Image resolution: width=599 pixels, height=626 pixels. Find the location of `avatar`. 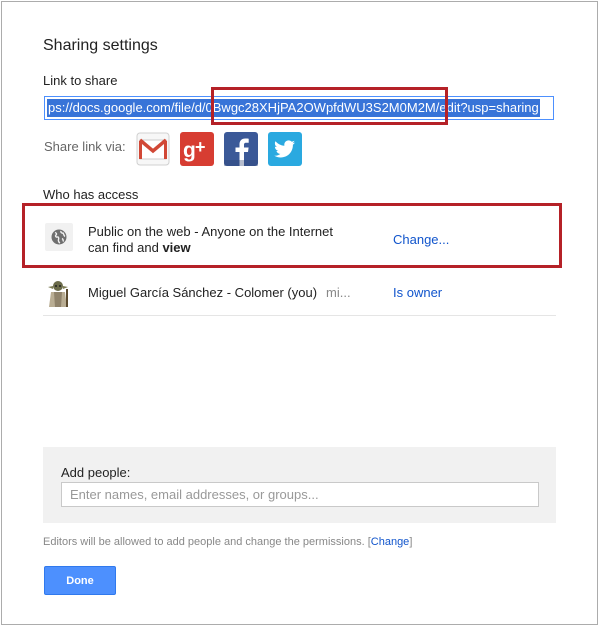

avatar is located at coordinates (58, 294).